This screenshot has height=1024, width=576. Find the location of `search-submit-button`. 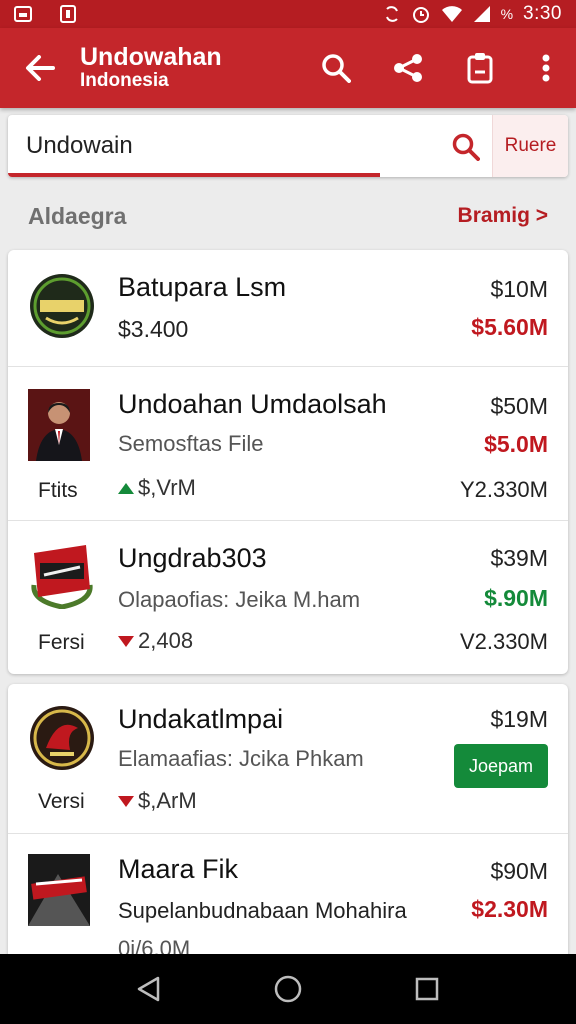

search-submit-button is located at coordinates (466, 147).